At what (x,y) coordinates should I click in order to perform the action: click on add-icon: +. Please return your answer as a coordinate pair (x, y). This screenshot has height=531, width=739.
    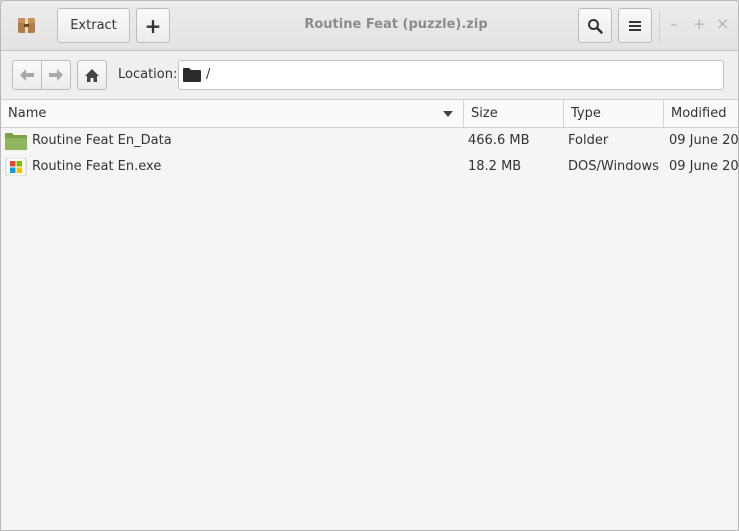
    Looking at the image, I should click on (153, 25).